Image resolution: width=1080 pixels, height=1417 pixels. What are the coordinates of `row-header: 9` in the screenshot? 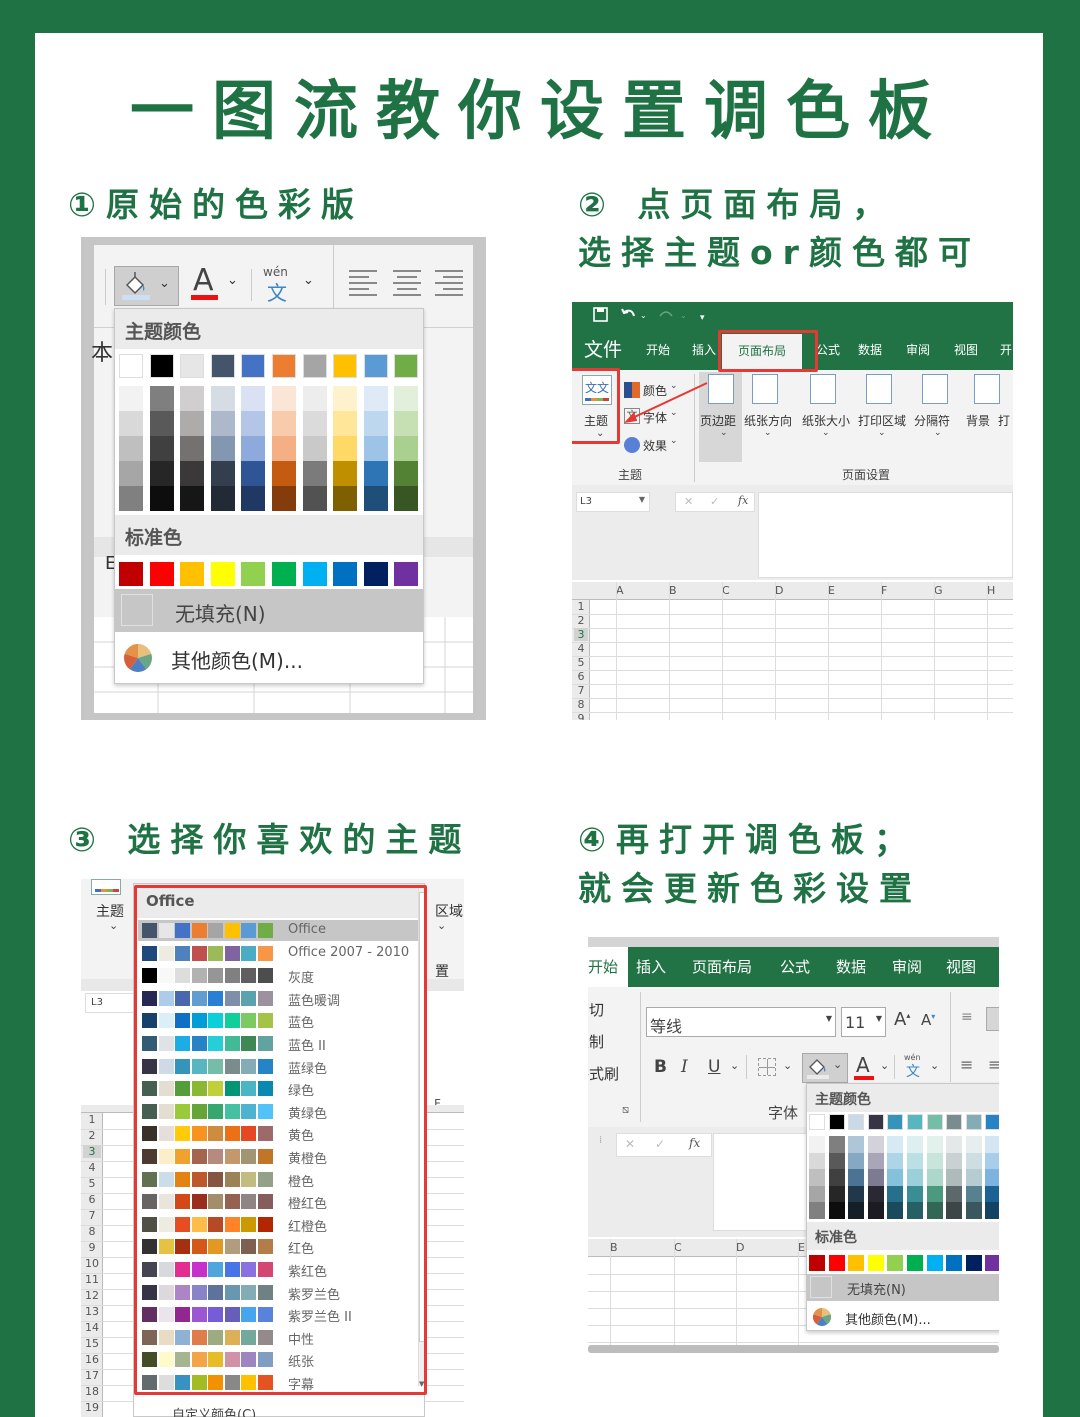 It's located at (92, 1247).